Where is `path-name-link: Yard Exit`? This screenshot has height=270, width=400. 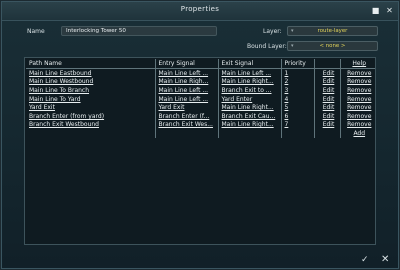
path-name-link: Yard Exit is located at coordinates (42, 107).